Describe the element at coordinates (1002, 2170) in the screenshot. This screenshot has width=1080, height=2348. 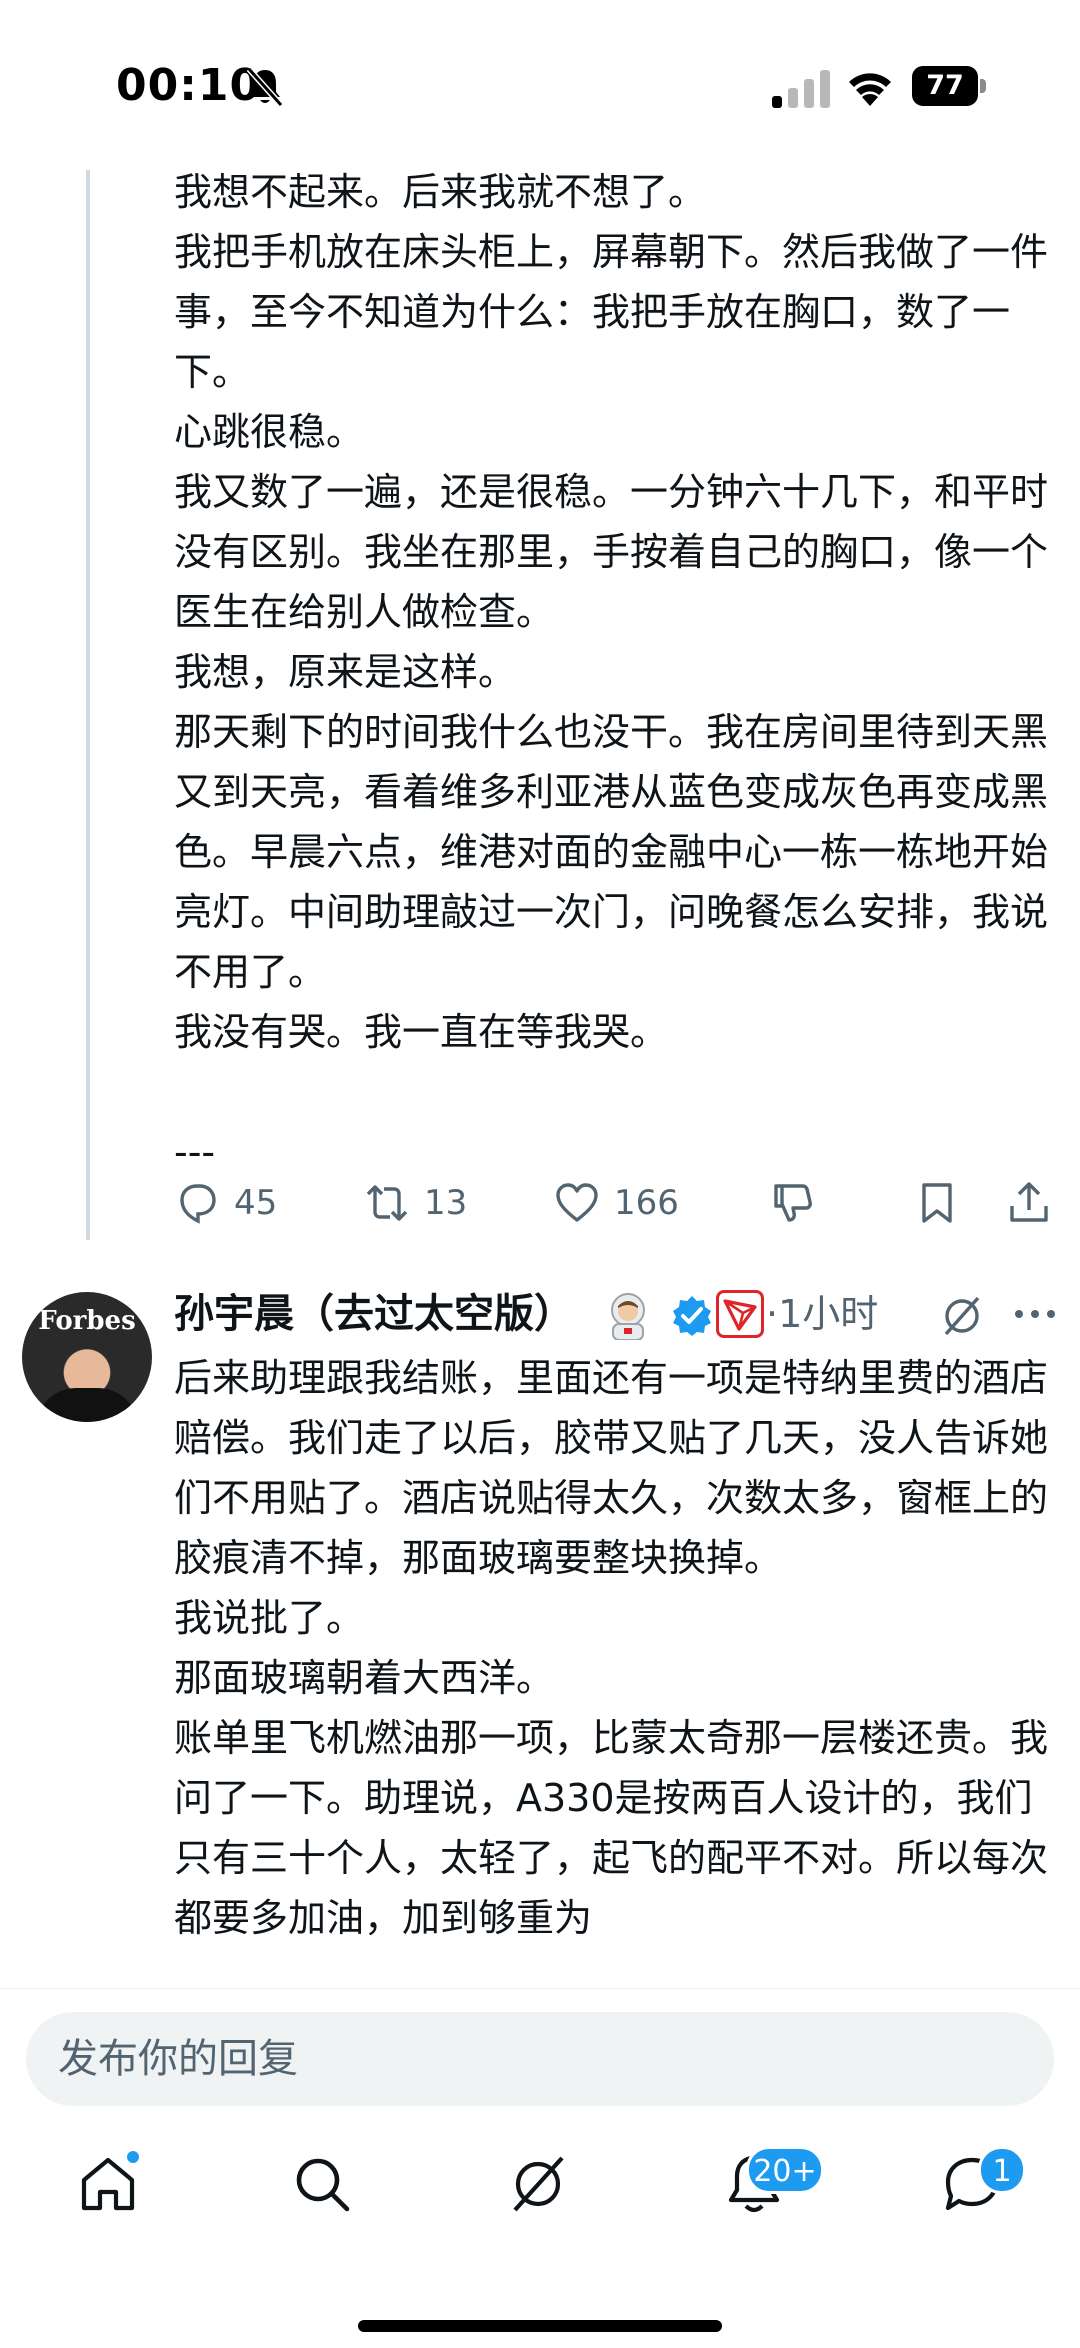
I see `messages-badge: 1` at that location.